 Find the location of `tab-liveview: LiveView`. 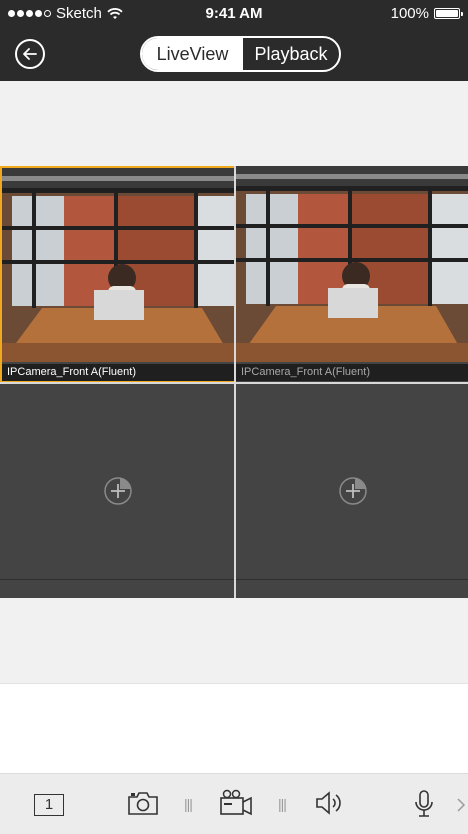

tab-liveview: LiveView is located at coordinates (192, 54).